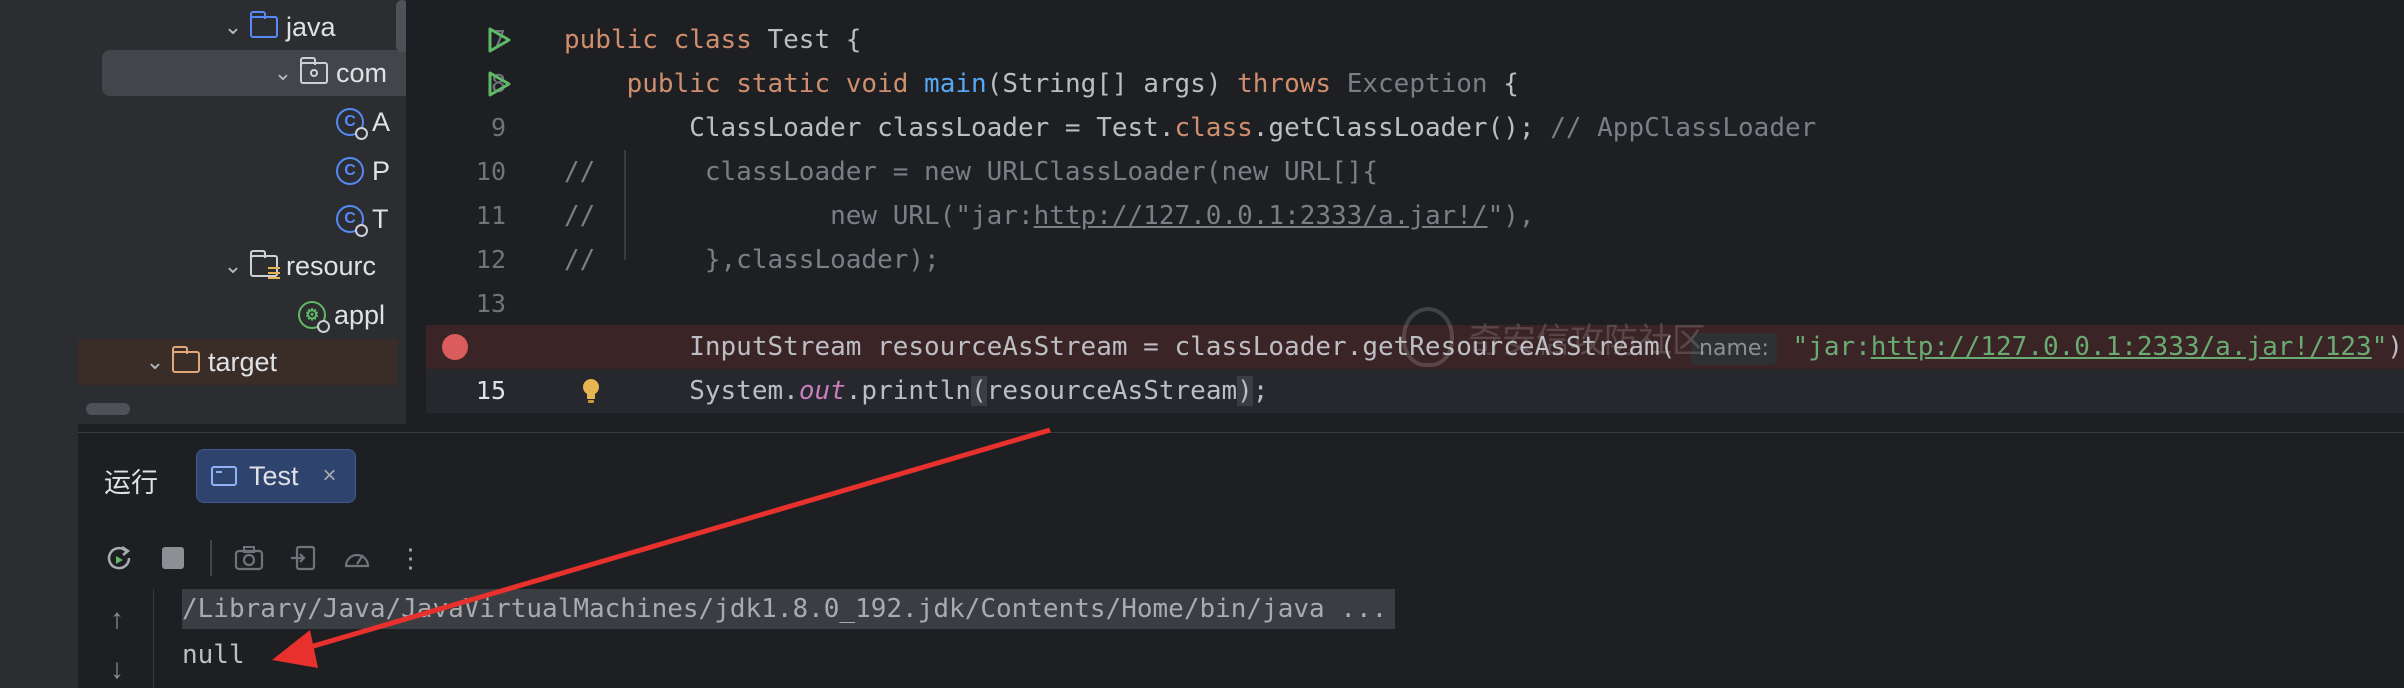 This screenshot has width=2404, height=688. Describe the element at coordinates (116, 638) in the screenshot. I see `console-gutter: ↑ ↓` at that location.